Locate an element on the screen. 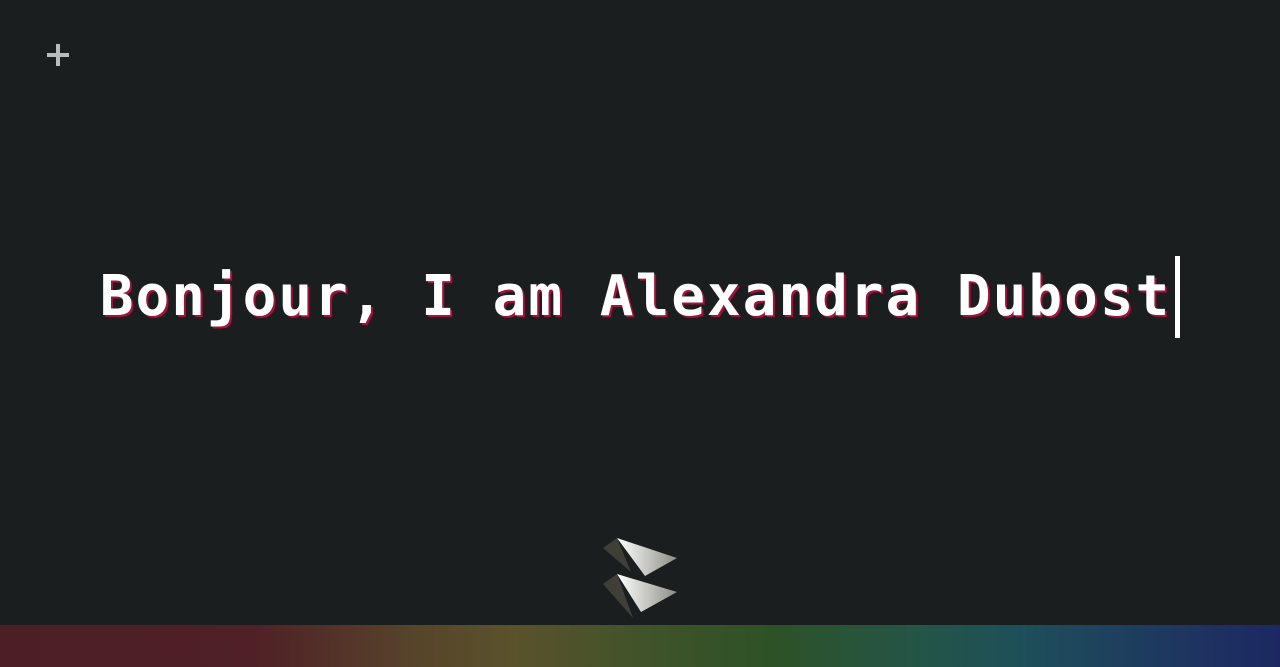 The height and width of the screenshot is (667, 1280). hero-headline: Bonjour, I am Alexandra Dubost is located at coordinates (635, 296).